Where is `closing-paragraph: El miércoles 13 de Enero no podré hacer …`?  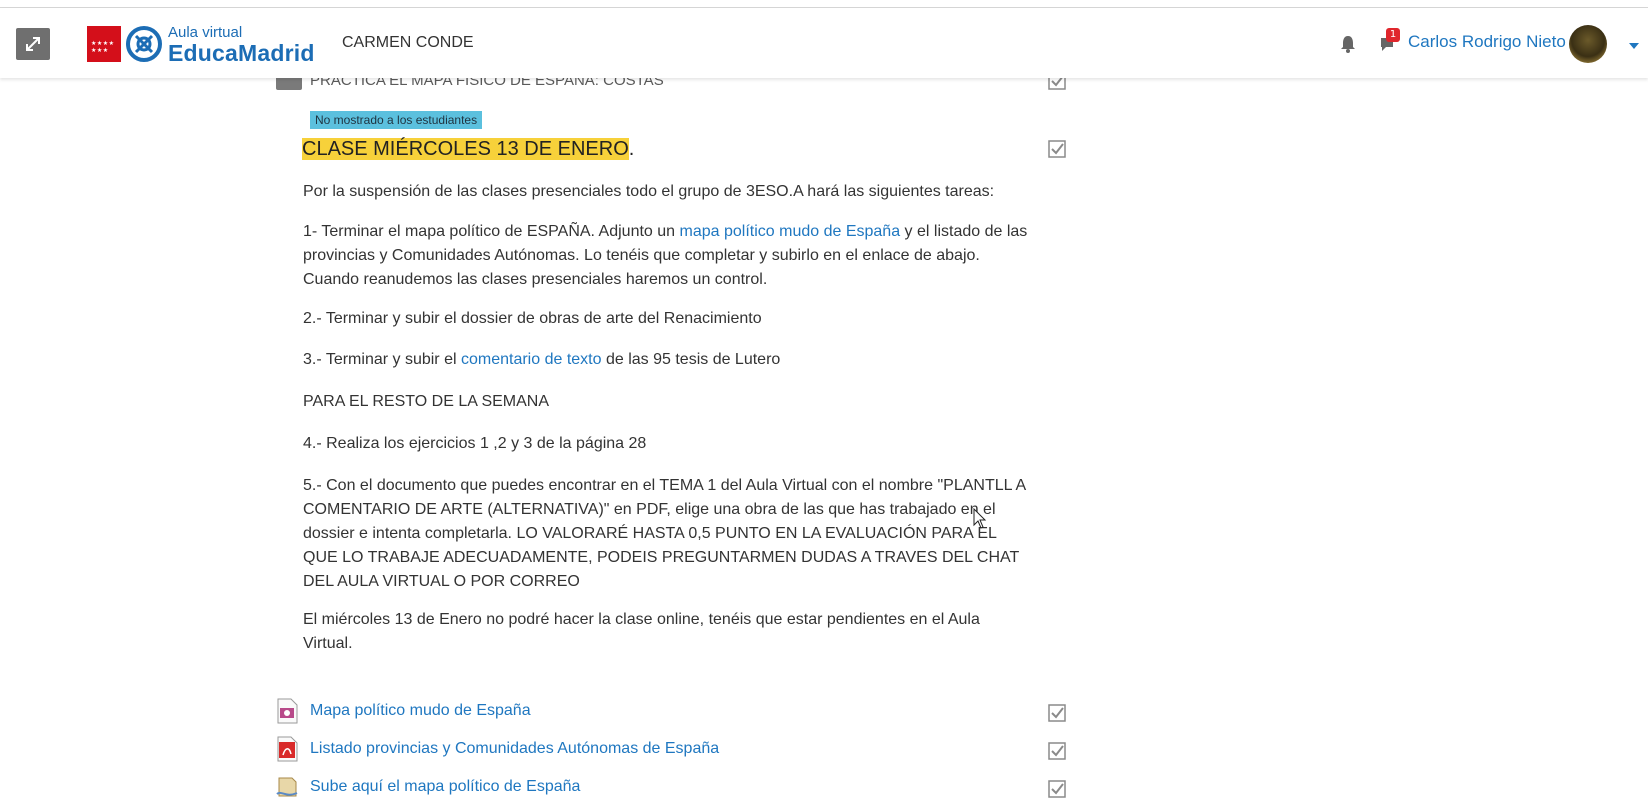
closing-paragraph: El miércoles 13 de Enero no podré hacer … is located at coordinates (641, 631).